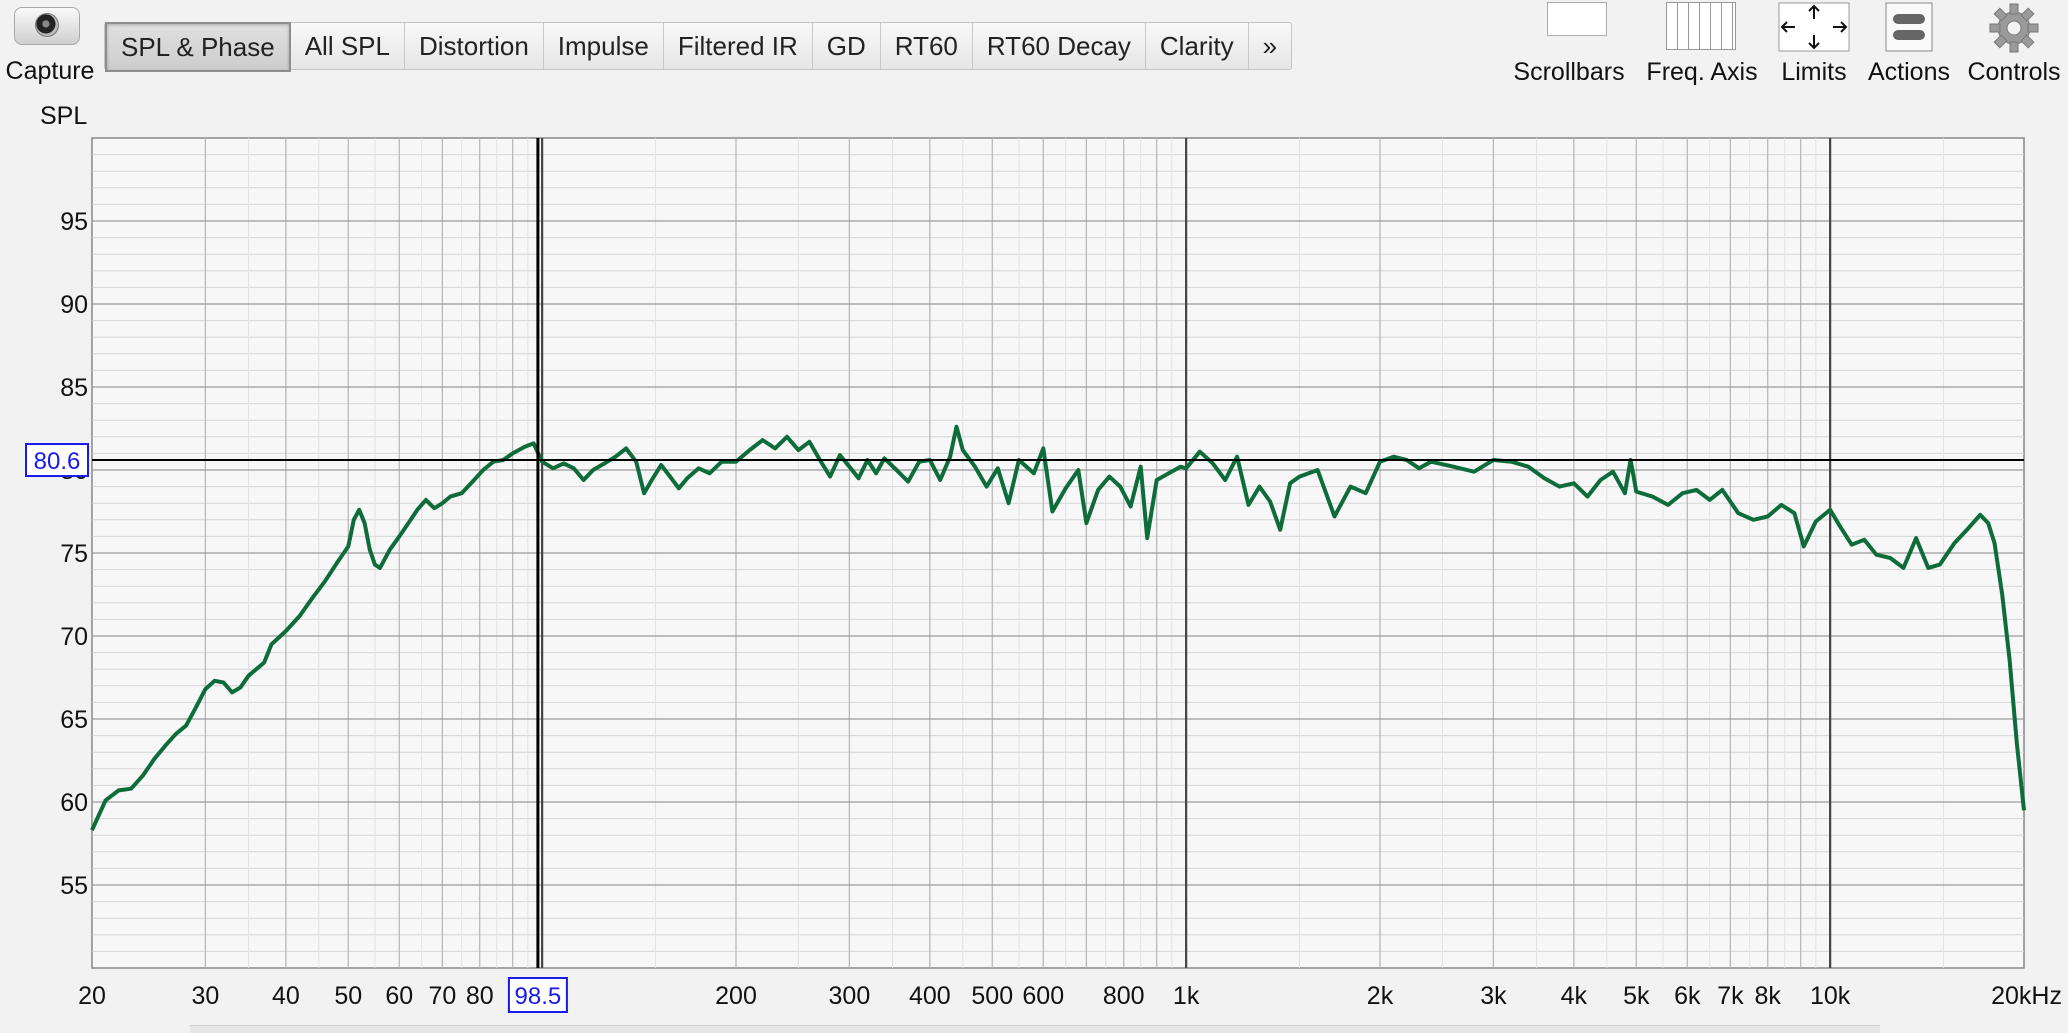 The image size is (2068, 1033). I want to click on actions-button: Actions, so click(1909, 50).